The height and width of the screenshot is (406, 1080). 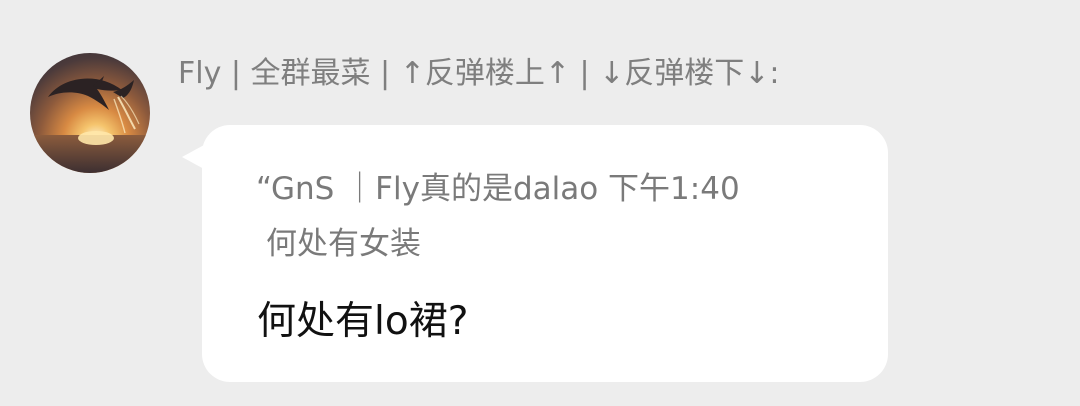 I want to click on message-text: 何处有lo裙?, so click(x=363, y=321).